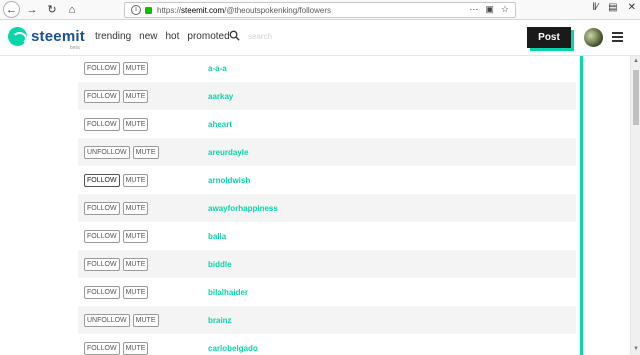  Describe the element at coordinates (233, 348) in the screenshot. I see `follower-name: carlobelgado` at that location.